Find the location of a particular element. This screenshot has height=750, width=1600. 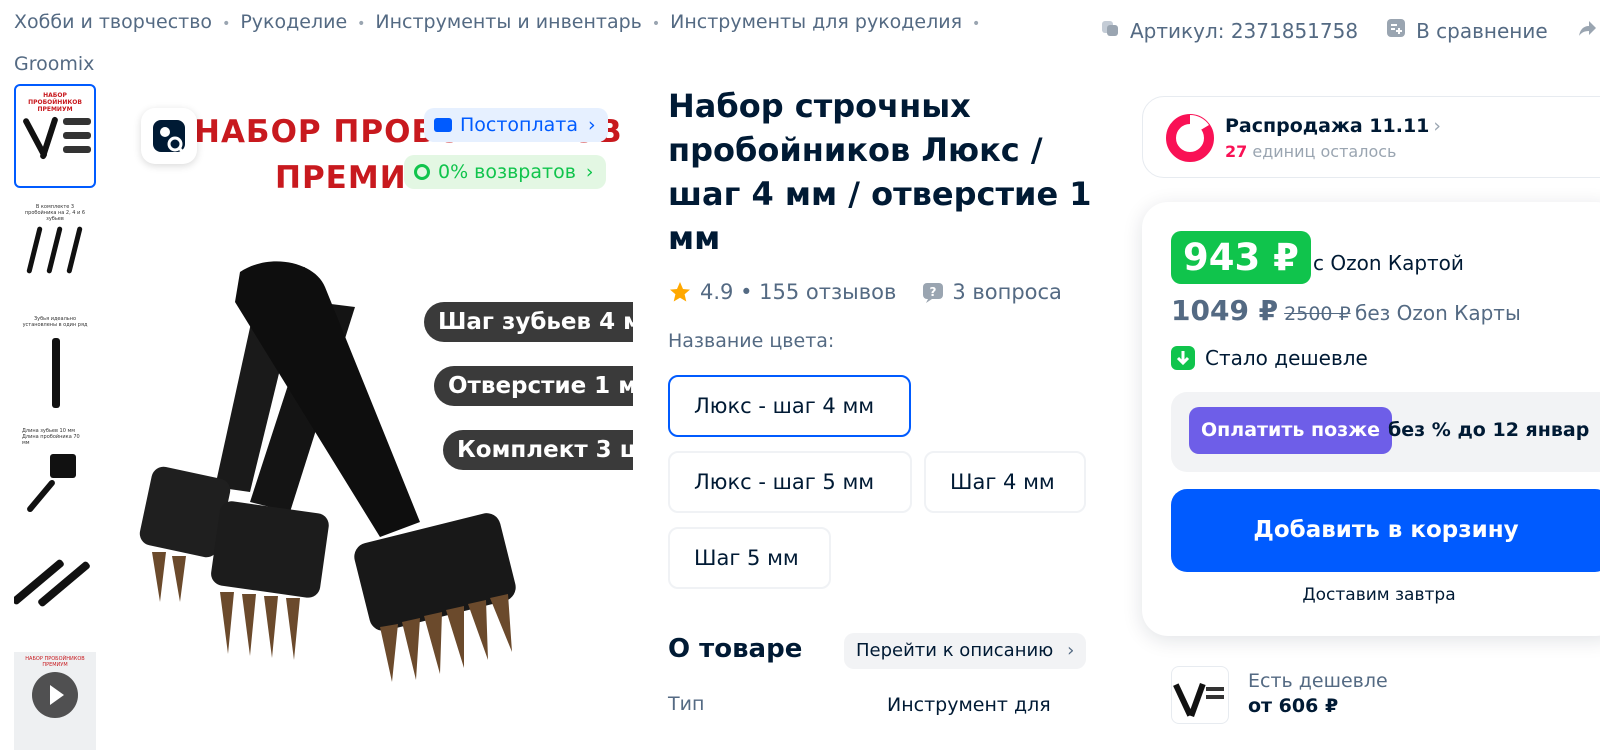

sale-logo-icon is located at coordinates (1190, 138).